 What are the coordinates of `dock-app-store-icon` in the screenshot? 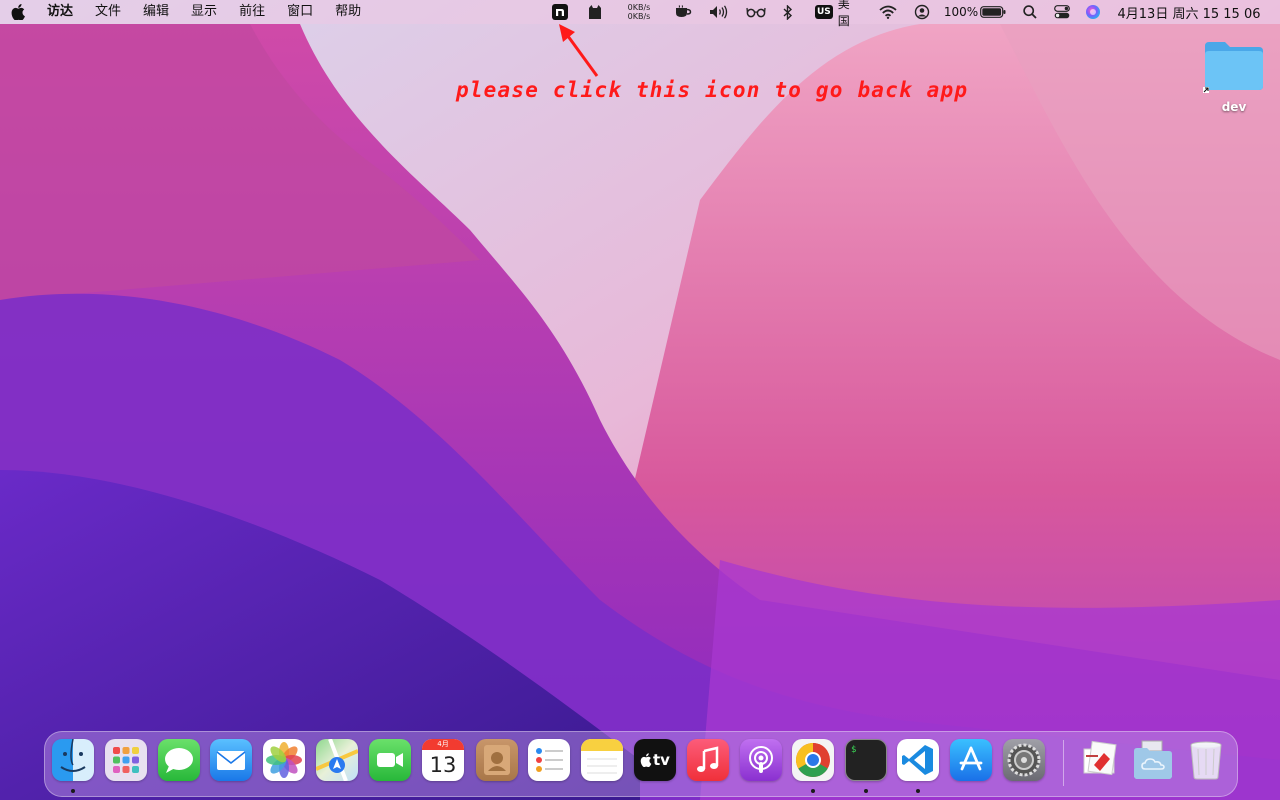 It's located at (971, 760).